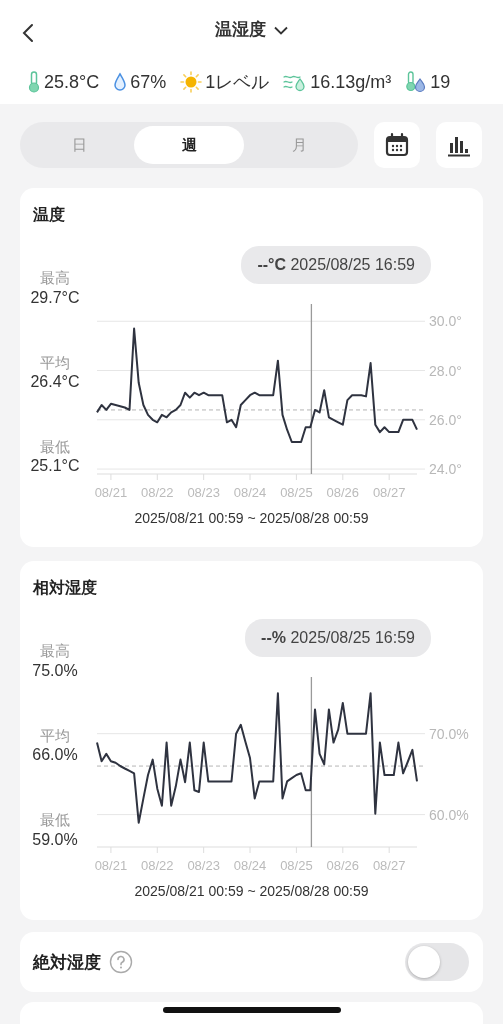 The height and width of the screenshot is (1024, 503). What do you see at coordinates (72, 82) in the screenshot?
I see `reading-value: 25.8°C` at bounding box center [72, 82].